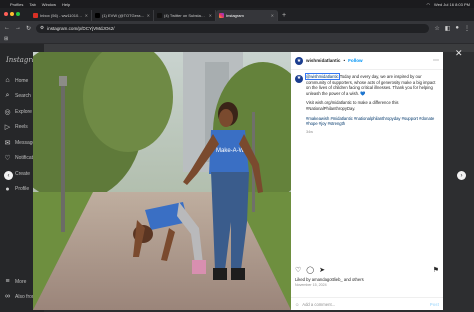 The width and height of the screenshot is (474, 312). I want to click on reload-icon: ↻, so click(28, 28).